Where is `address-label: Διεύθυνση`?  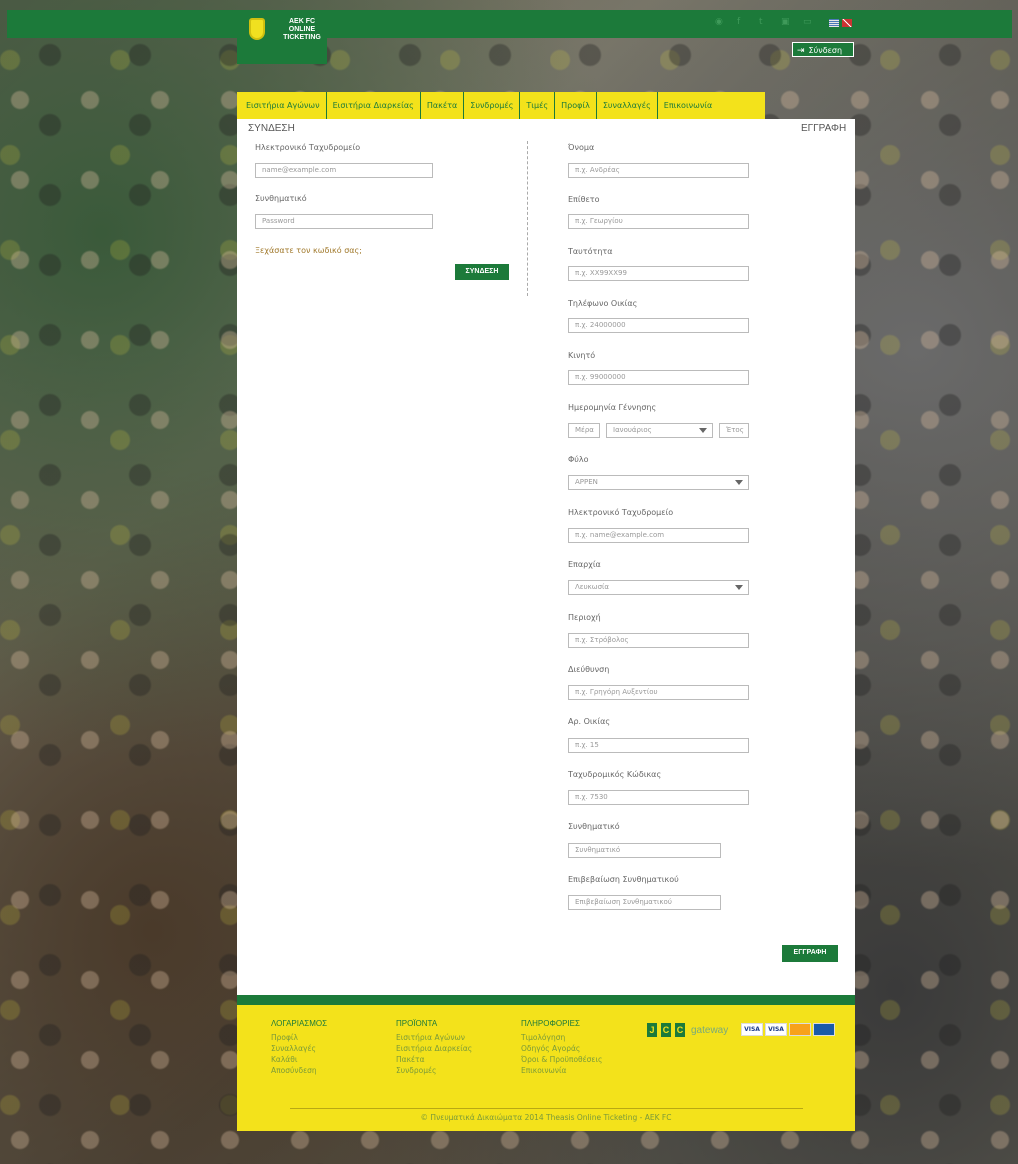
address-label: Διεύθυνση is located at coordinates (589, 669).